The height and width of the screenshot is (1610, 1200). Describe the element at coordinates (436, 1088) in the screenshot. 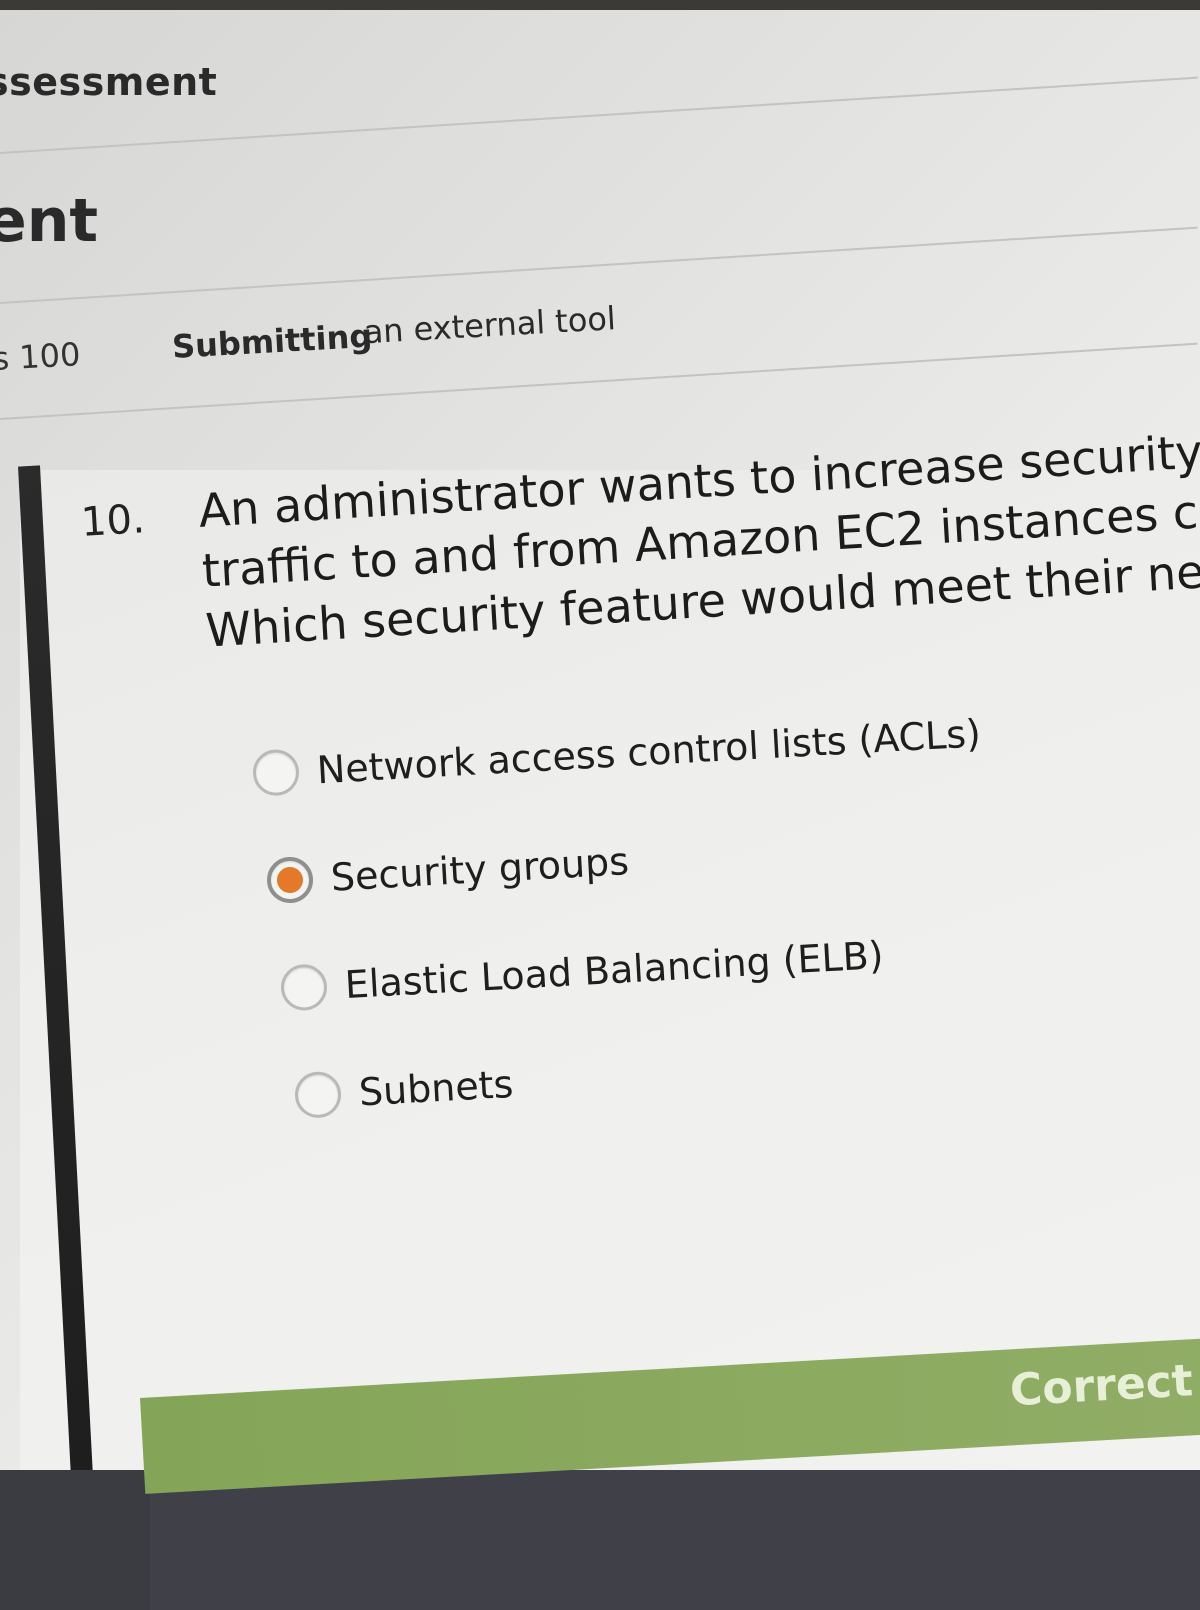

I see `answer-option-label: Subnets` at that location.